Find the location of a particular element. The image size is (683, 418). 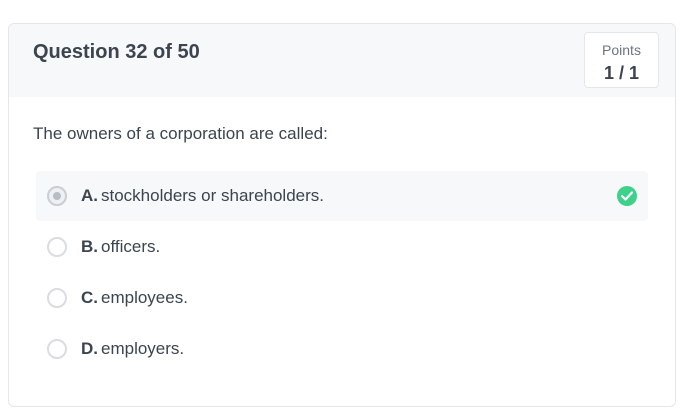

option-text: stockholders or shareholders. is located at coordinates (213, 195).